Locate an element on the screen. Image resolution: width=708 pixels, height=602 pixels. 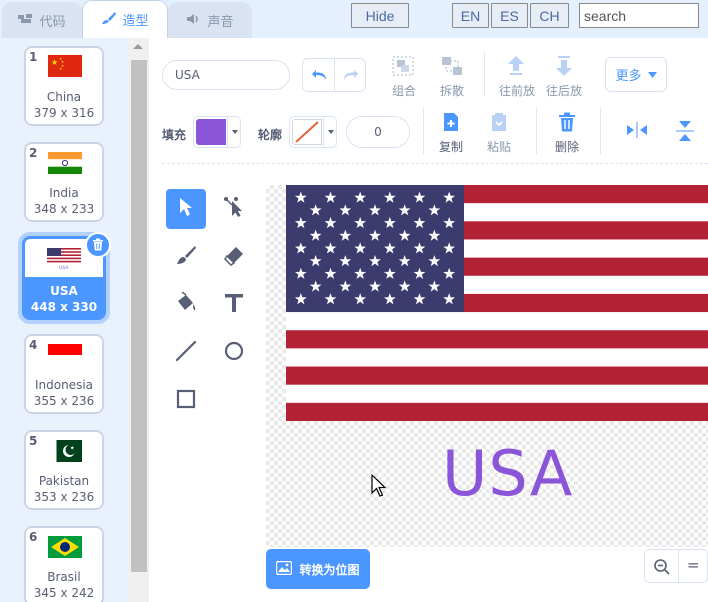
line-tool is located at coordinates (186, 353).